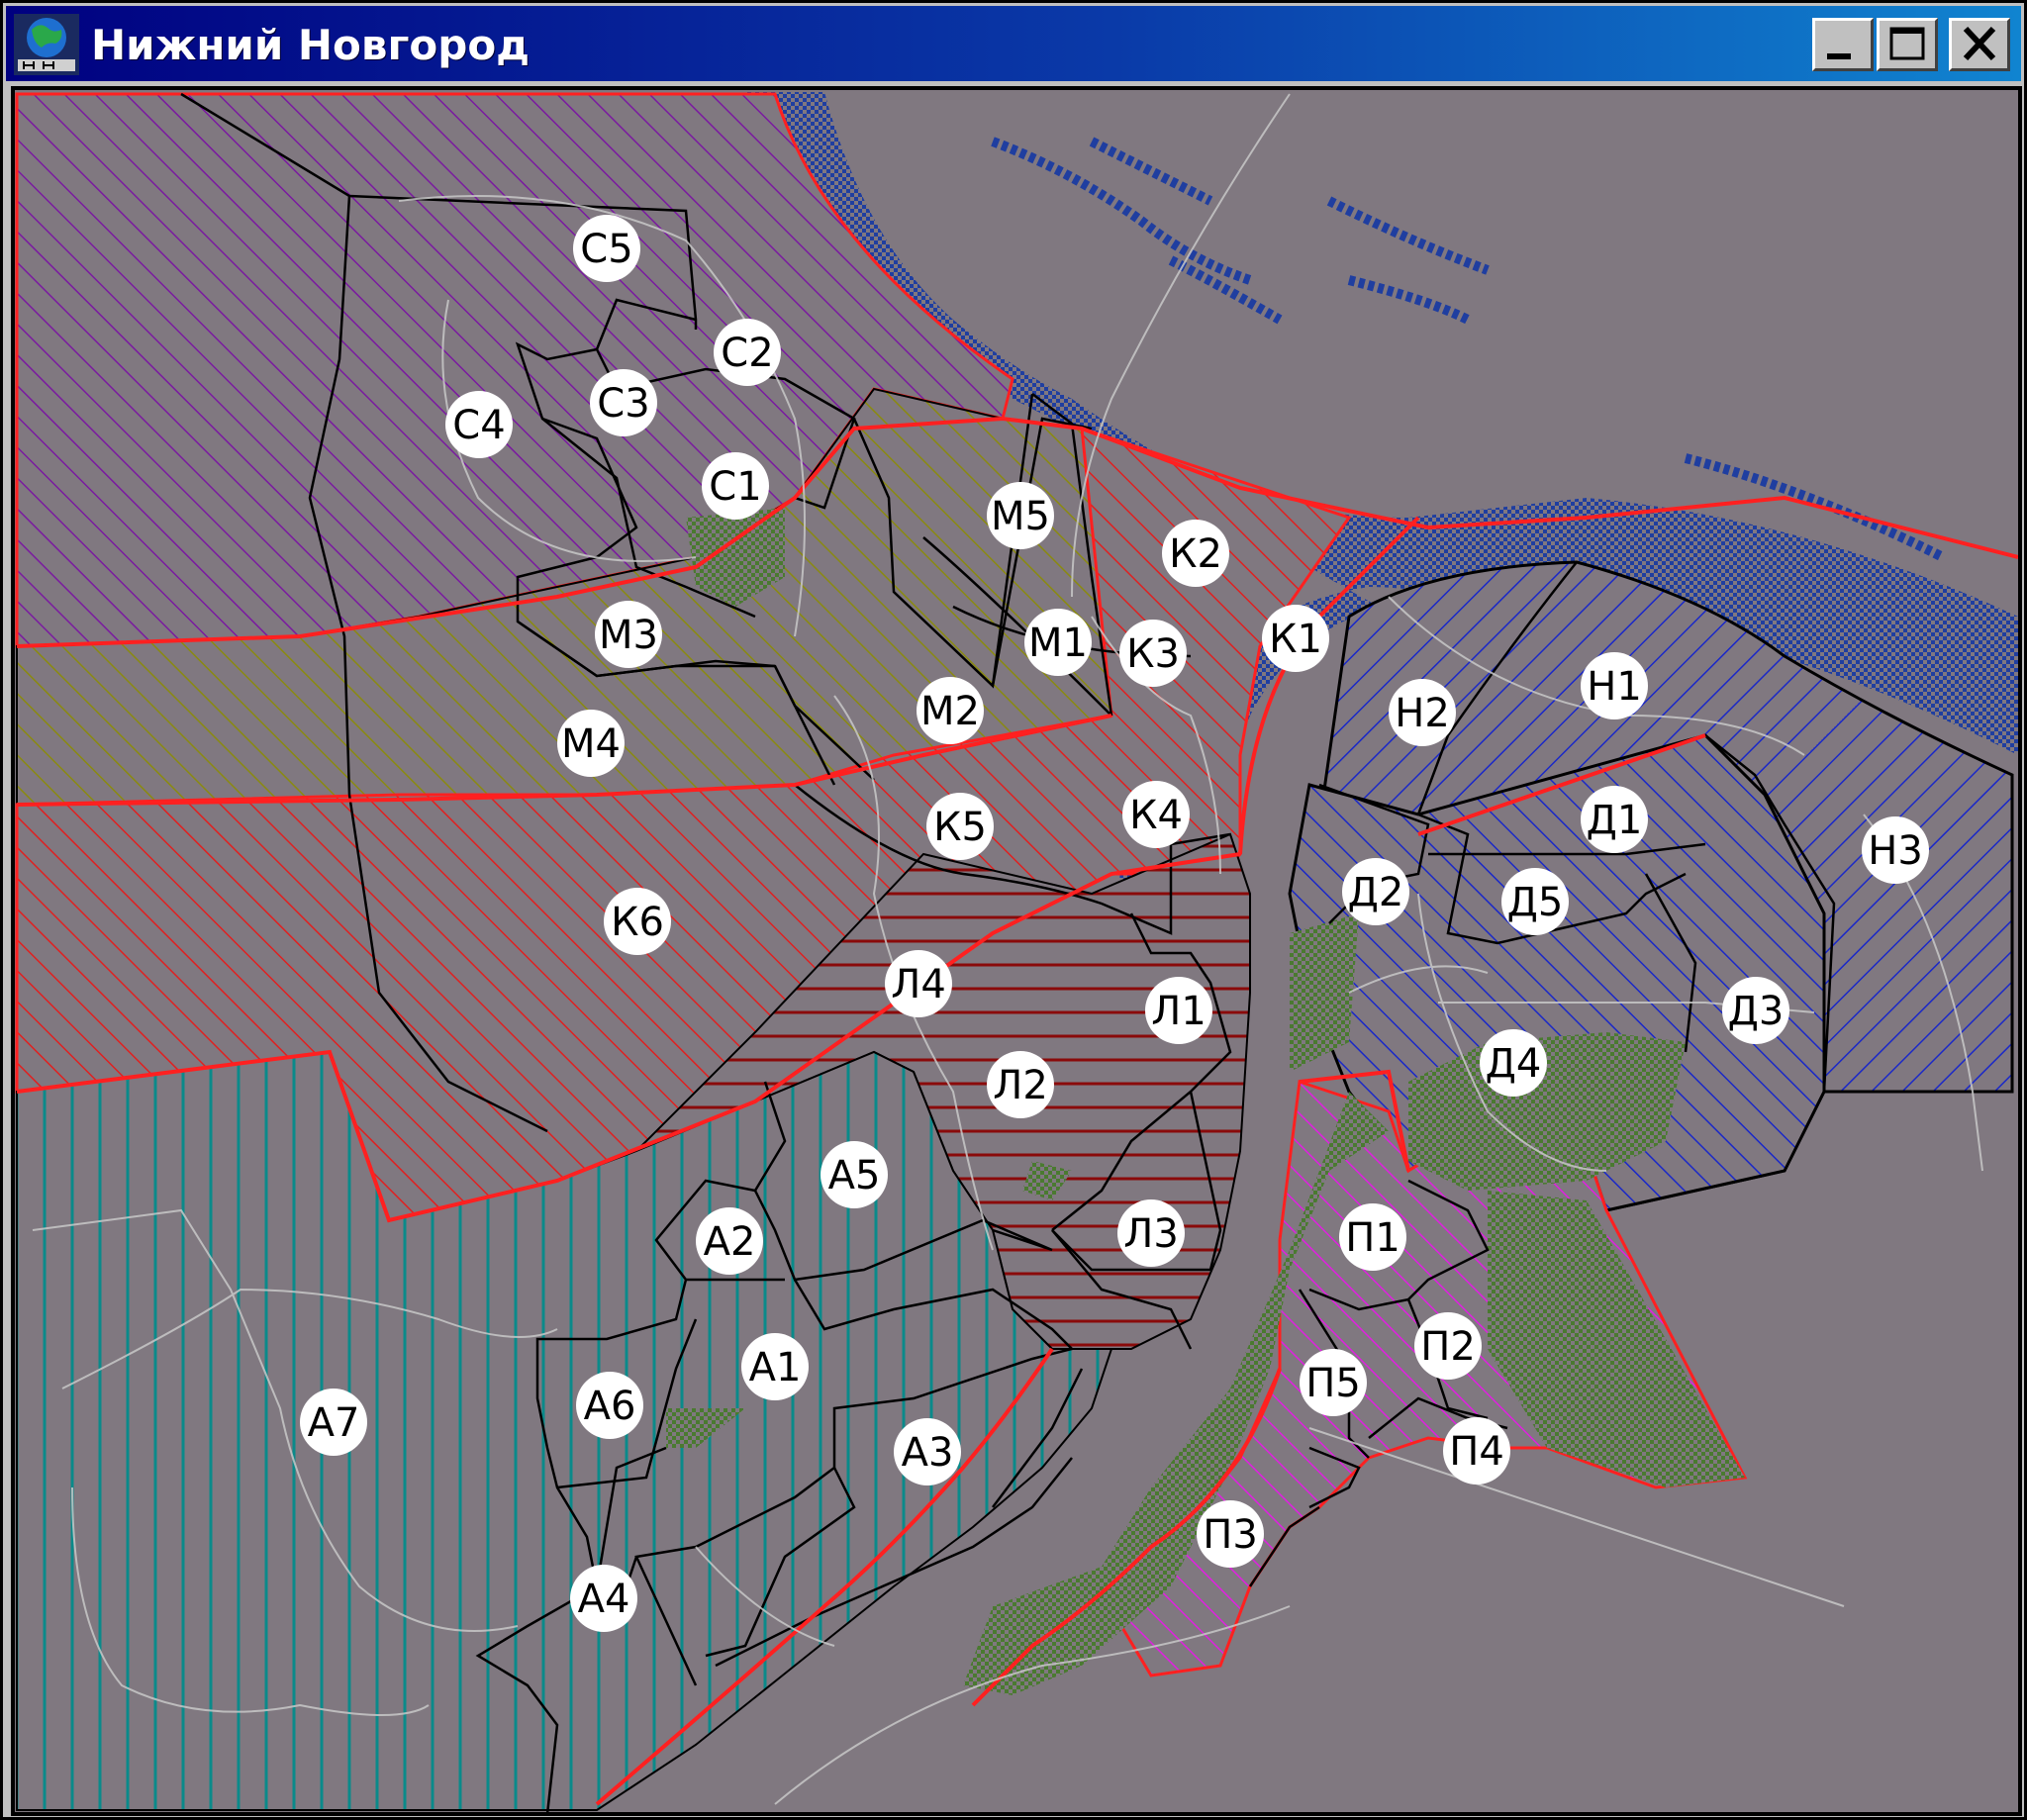 The height and width of the screenshot is (1820, 2027). I want to click on district-label-С5: С5, so click(606, 248).